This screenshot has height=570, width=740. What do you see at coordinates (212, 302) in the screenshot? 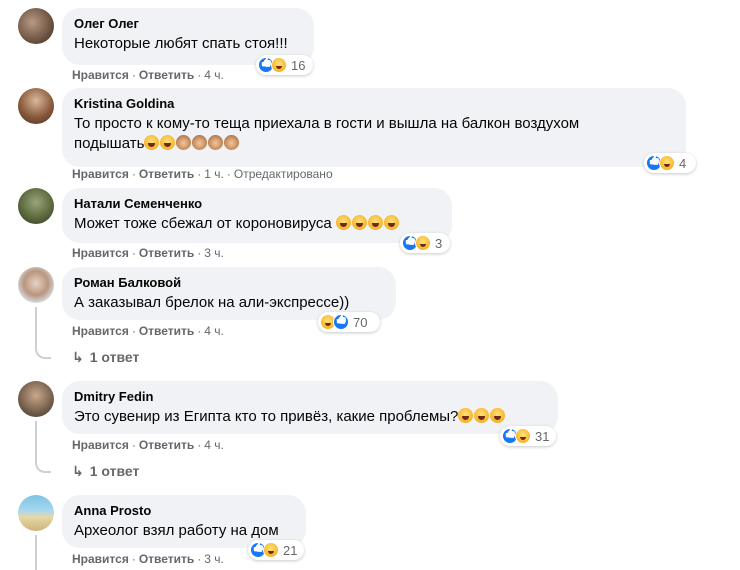
I see `comment-text: А заказывал брелок на али-экспрессе))` at bounding box center [212, 302].